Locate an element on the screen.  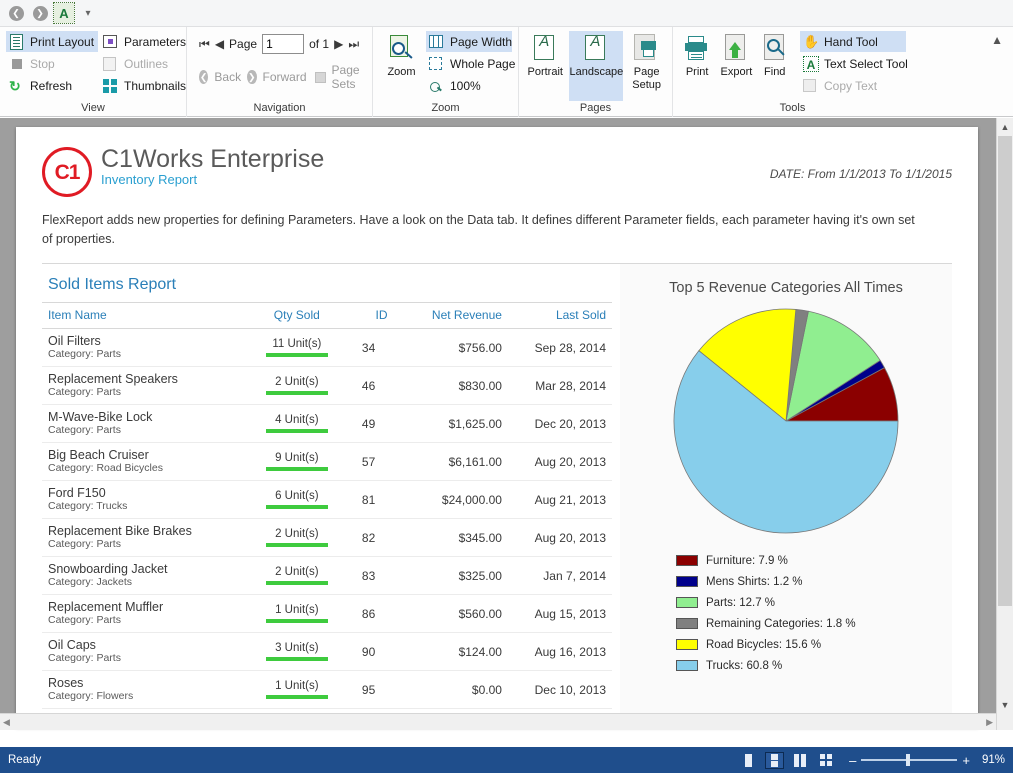
ribbon-group-zoom: Zoom Page Width Whole Page 100% Zoom is located at coordinates (445, 72).